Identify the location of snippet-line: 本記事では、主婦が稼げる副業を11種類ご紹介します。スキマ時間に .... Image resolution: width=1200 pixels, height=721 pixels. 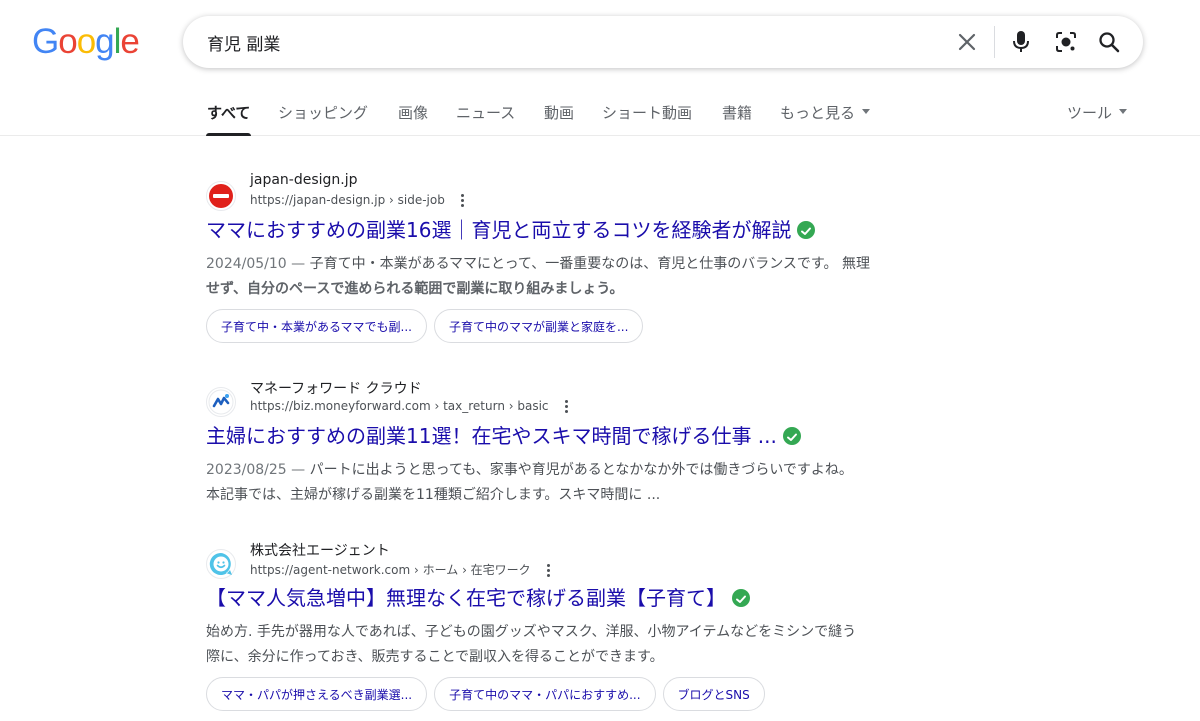
(433, 495).